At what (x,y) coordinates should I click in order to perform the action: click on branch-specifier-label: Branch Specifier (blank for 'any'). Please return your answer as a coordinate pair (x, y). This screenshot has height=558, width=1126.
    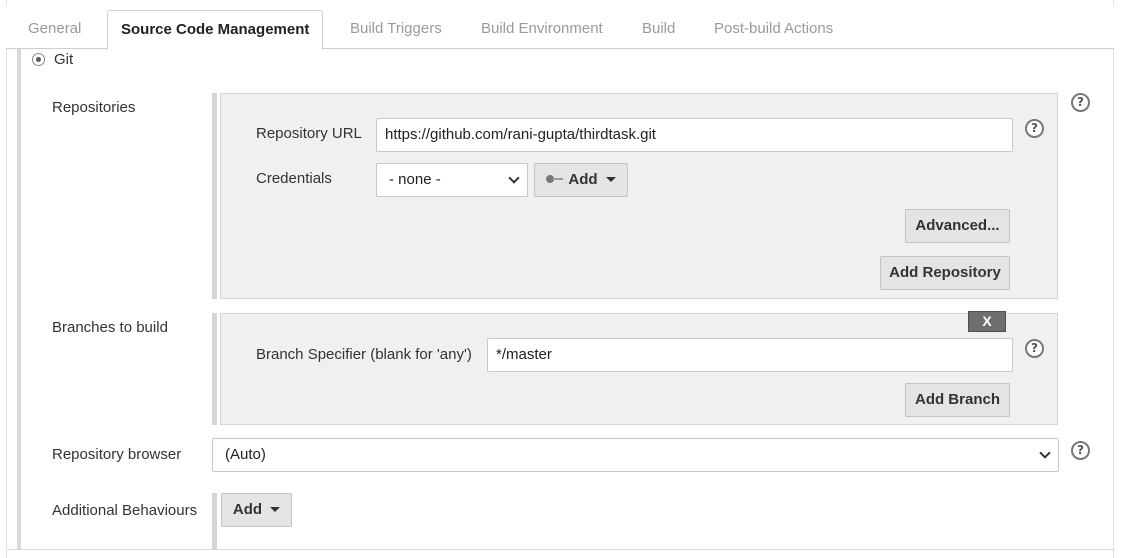
    Looking at the image, I should click on (364, 354).